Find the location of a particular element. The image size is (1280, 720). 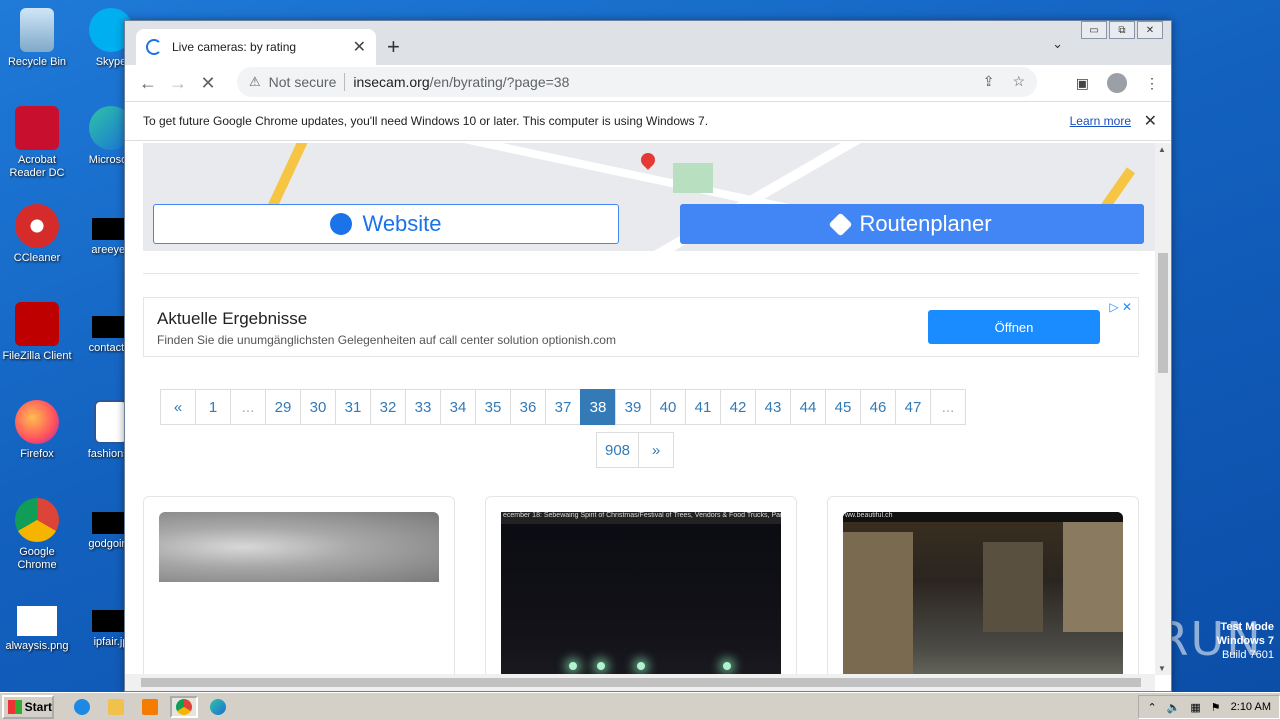

desktop-icon-firefox: Firefox is located at coordinates (37, 430).